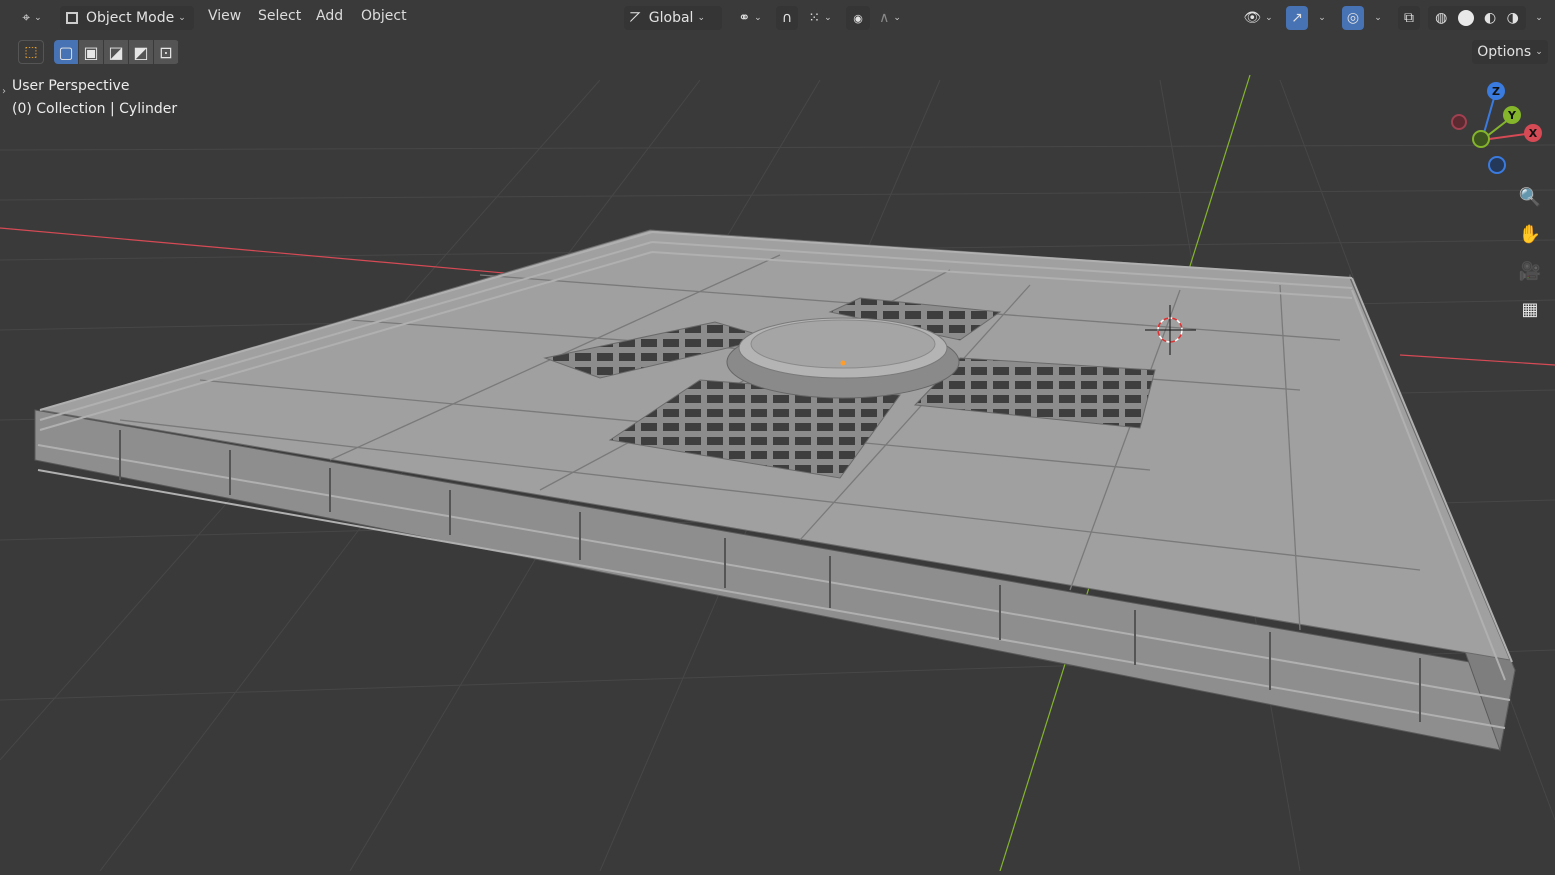  I want to click on overlays-toggle: ◎, so click(1353, 18).